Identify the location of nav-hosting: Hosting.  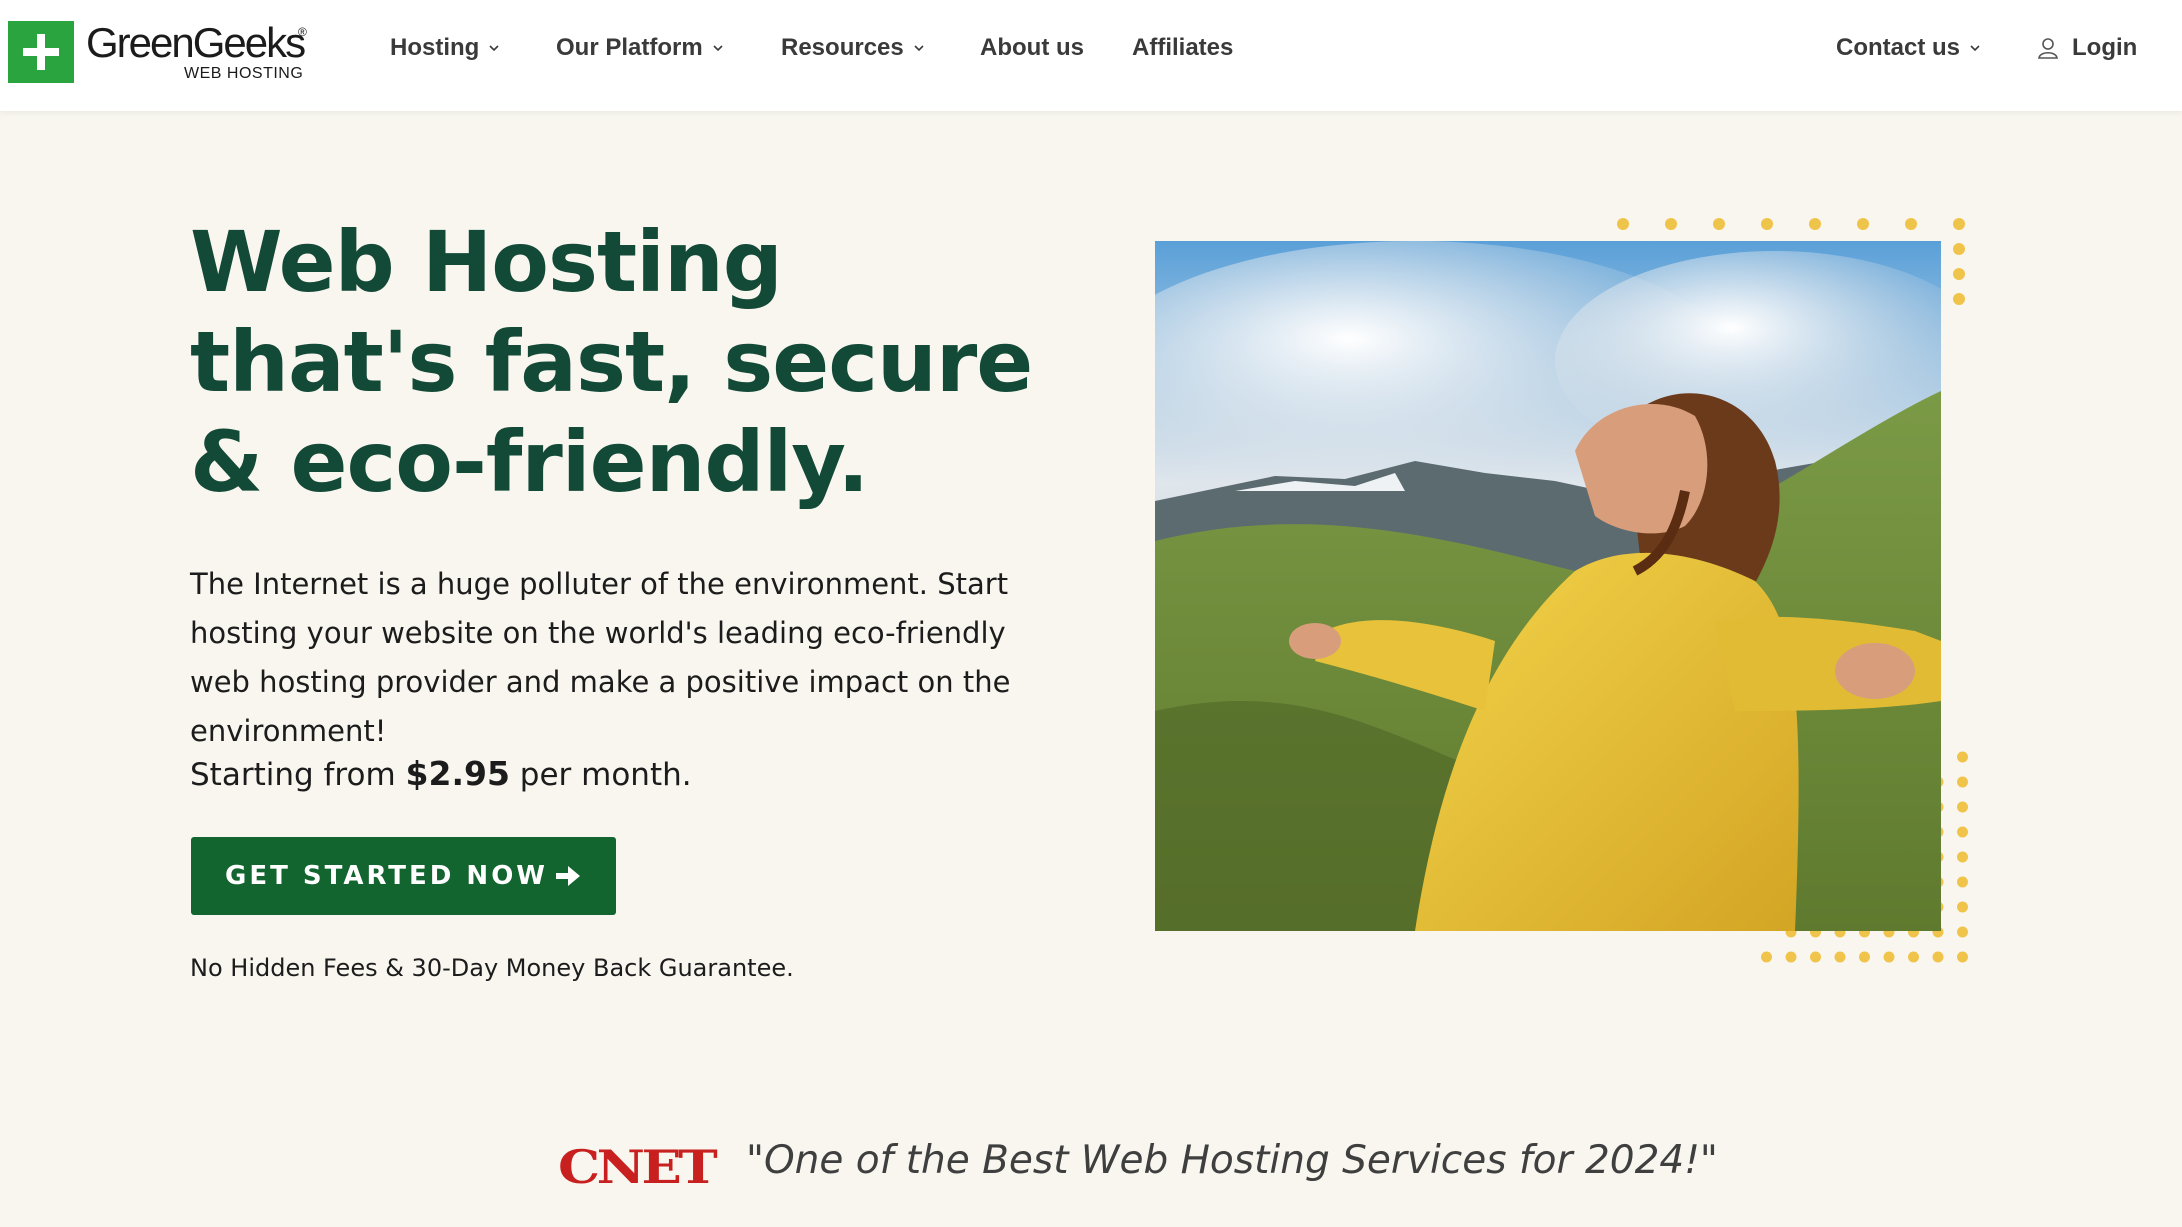
(445, 48).